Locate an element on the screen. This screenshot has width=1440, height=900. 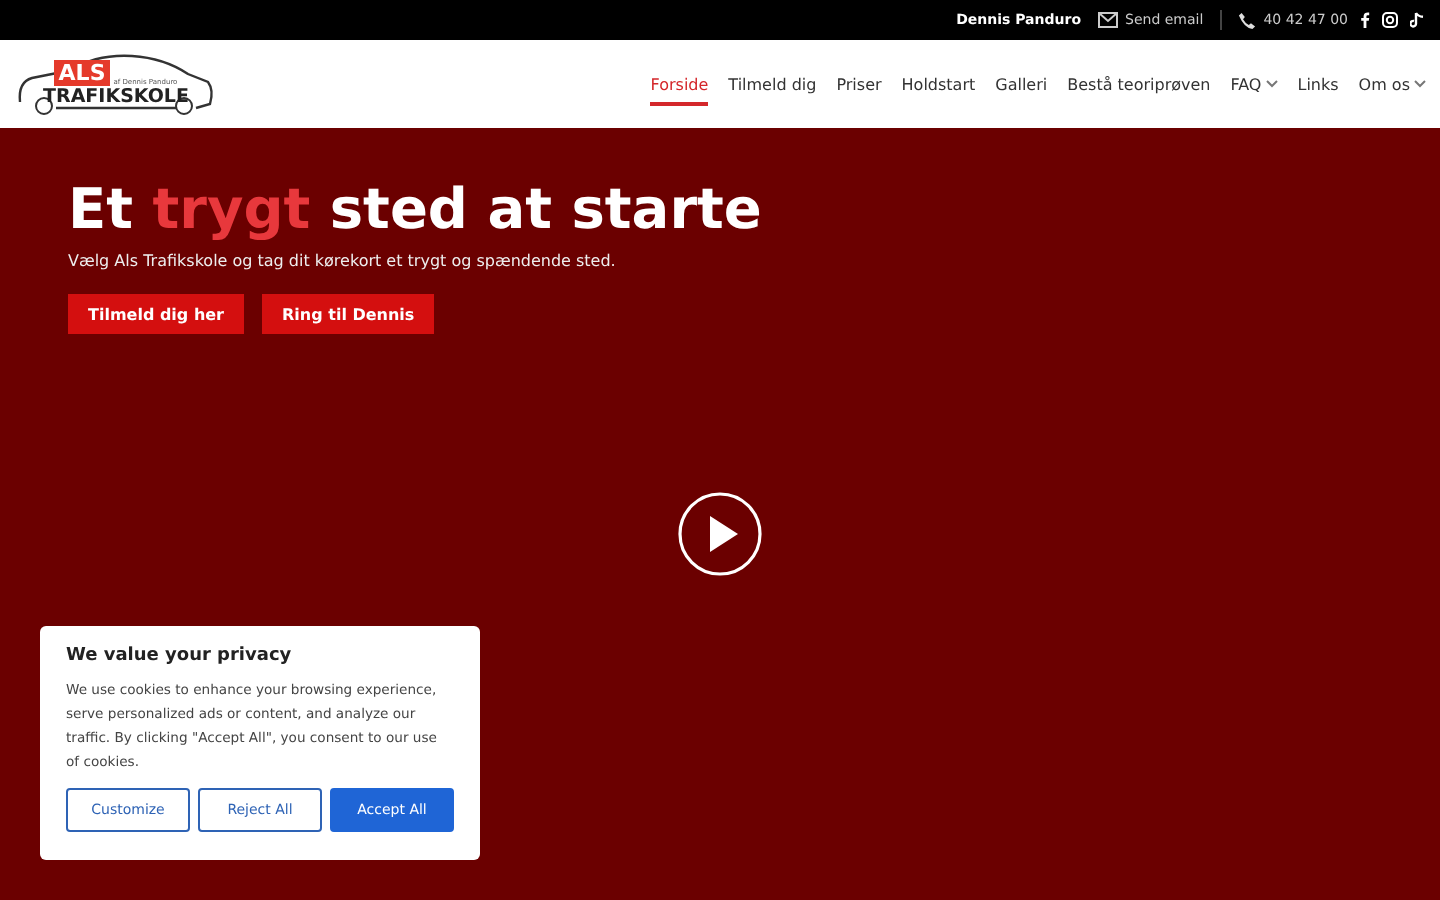
cta-button: Tilmeld dig her is located at coordinates (156, 314).